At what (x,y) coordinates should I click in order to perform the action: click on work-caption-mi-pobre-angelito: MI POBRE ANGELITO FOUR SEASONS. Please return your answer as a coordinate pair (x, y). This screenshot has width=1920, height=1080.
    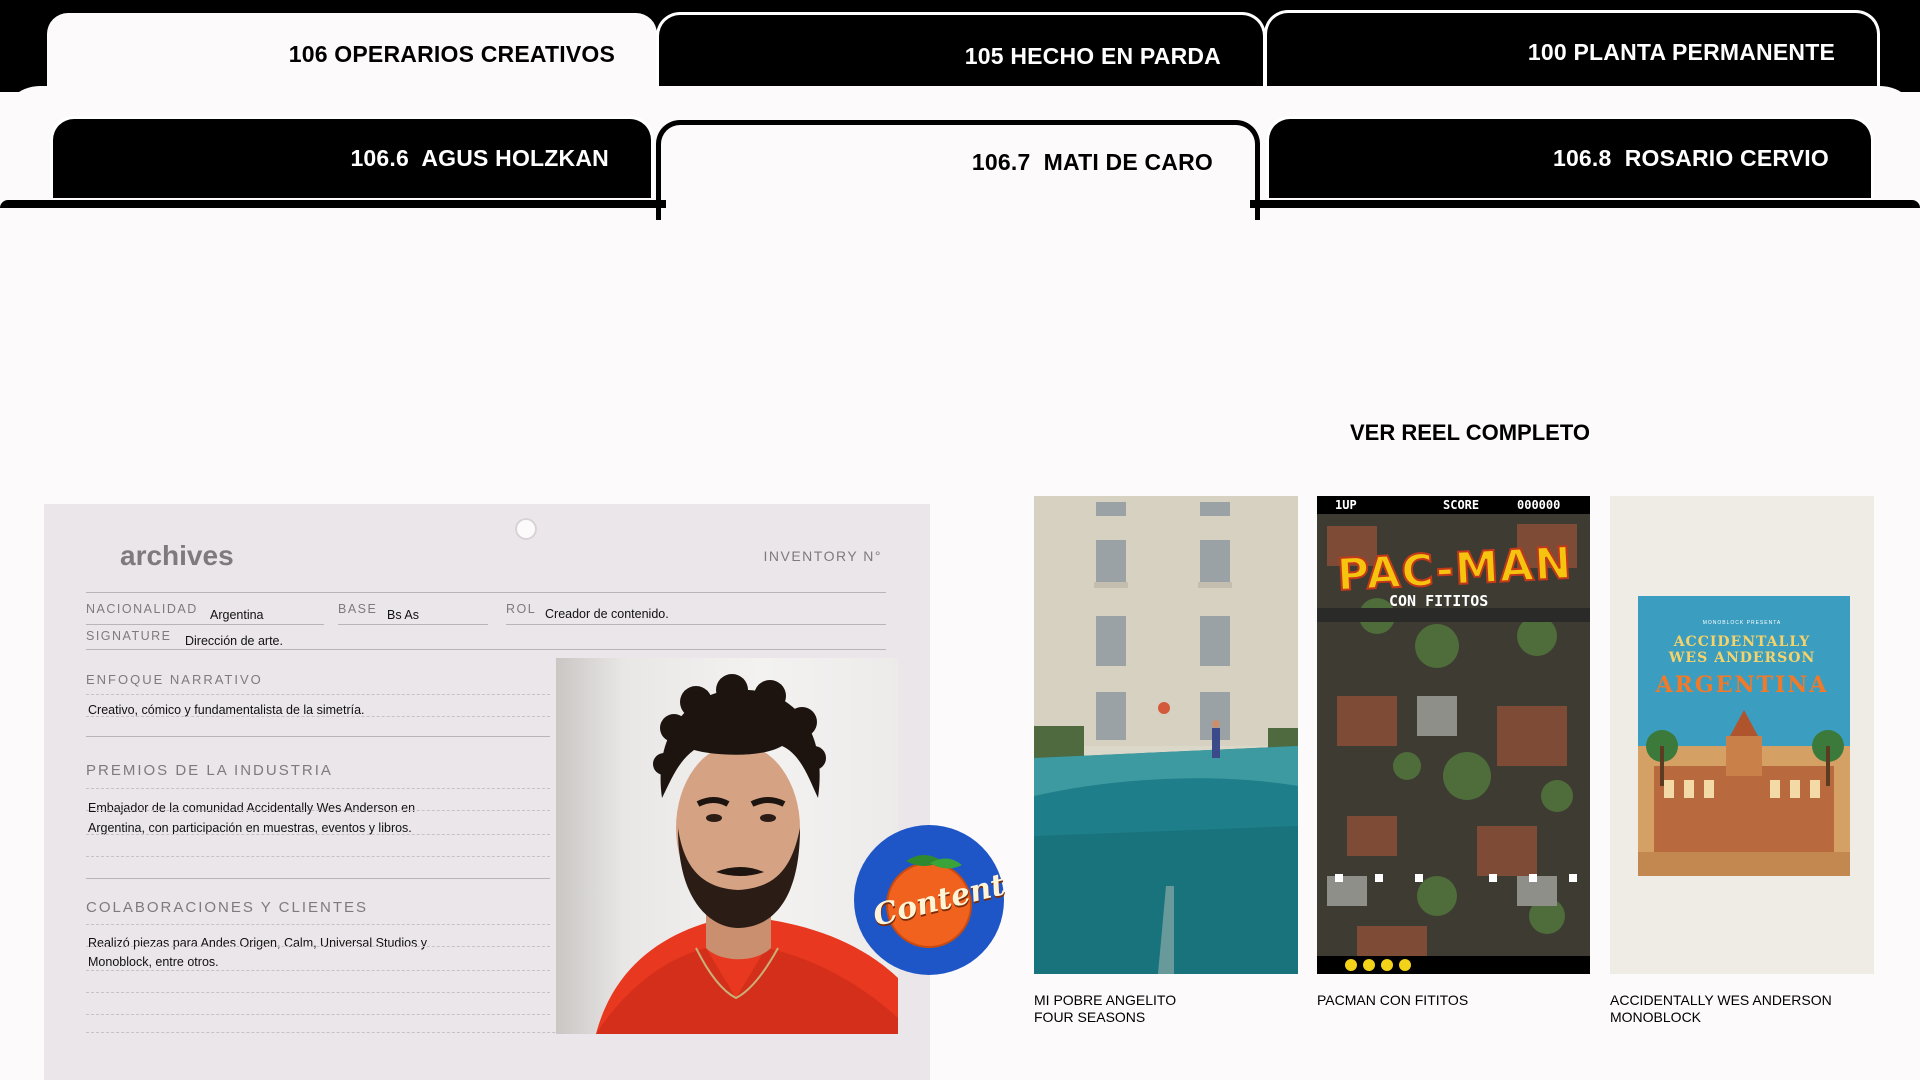
    Looking at the image, I should click on (1105, 1009).